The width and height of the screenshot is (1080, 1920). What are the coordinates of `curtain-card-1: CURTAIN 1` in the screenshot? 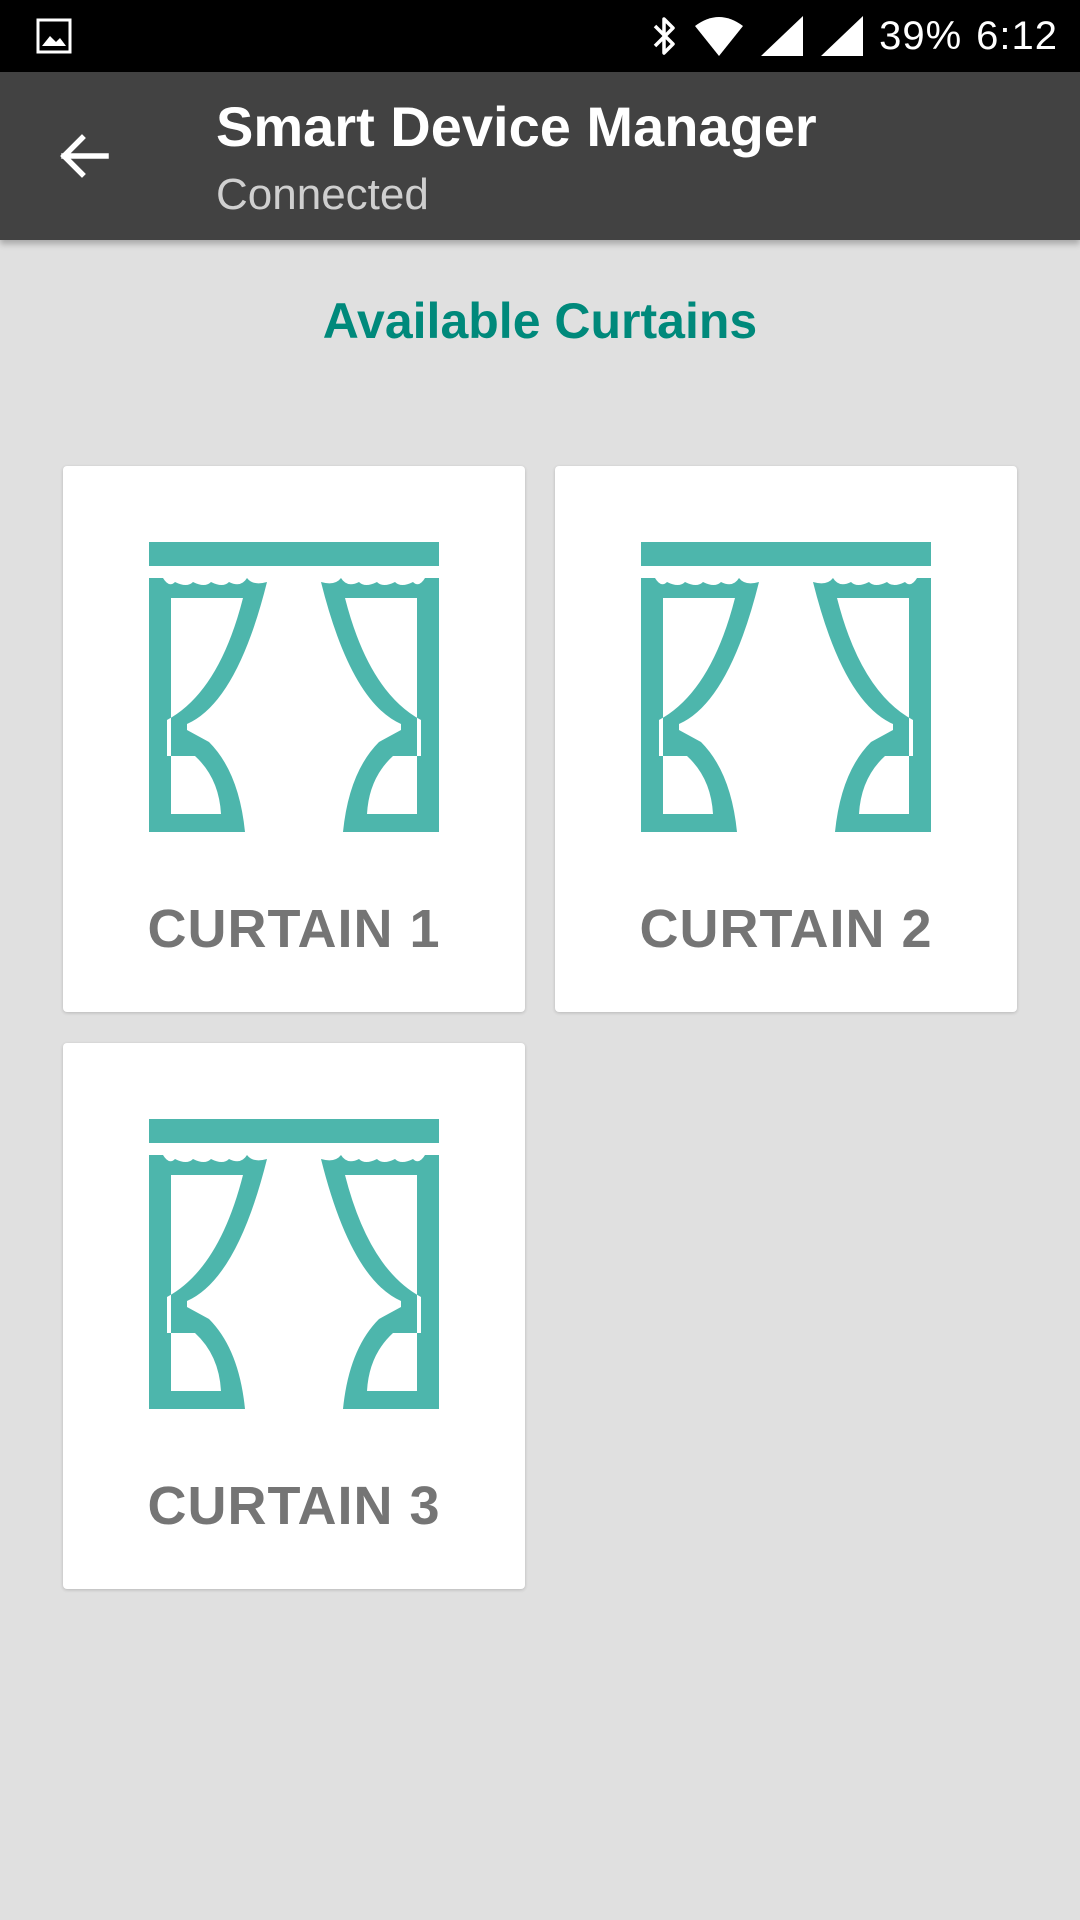 It's located at (294, 739).